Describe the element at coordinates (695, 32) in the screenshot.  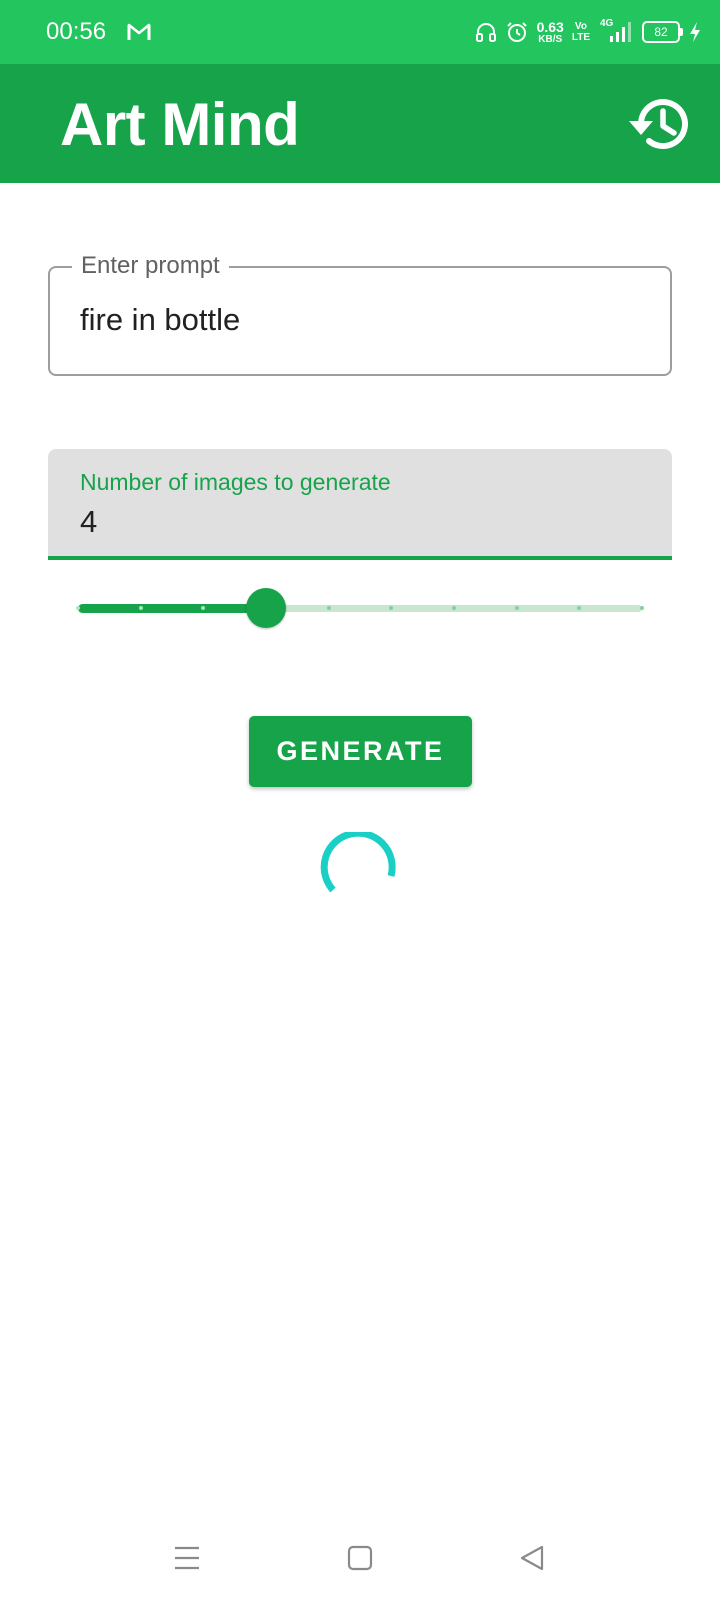
I see `charging-icon` at that location.